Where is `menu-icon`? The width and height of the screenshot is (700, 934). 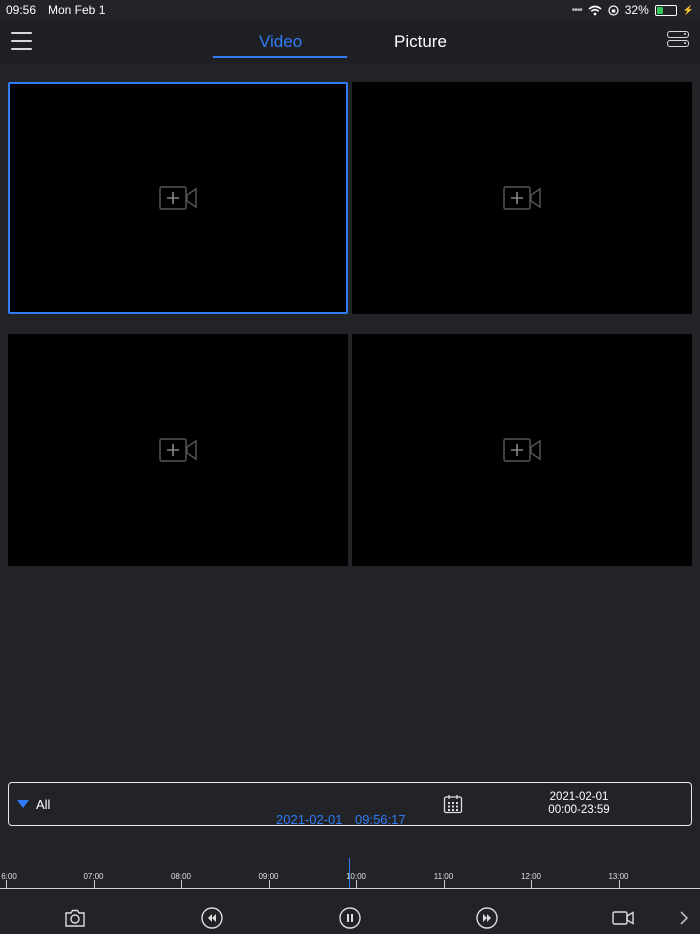
menu-icon is located at coordinates (21, 41).